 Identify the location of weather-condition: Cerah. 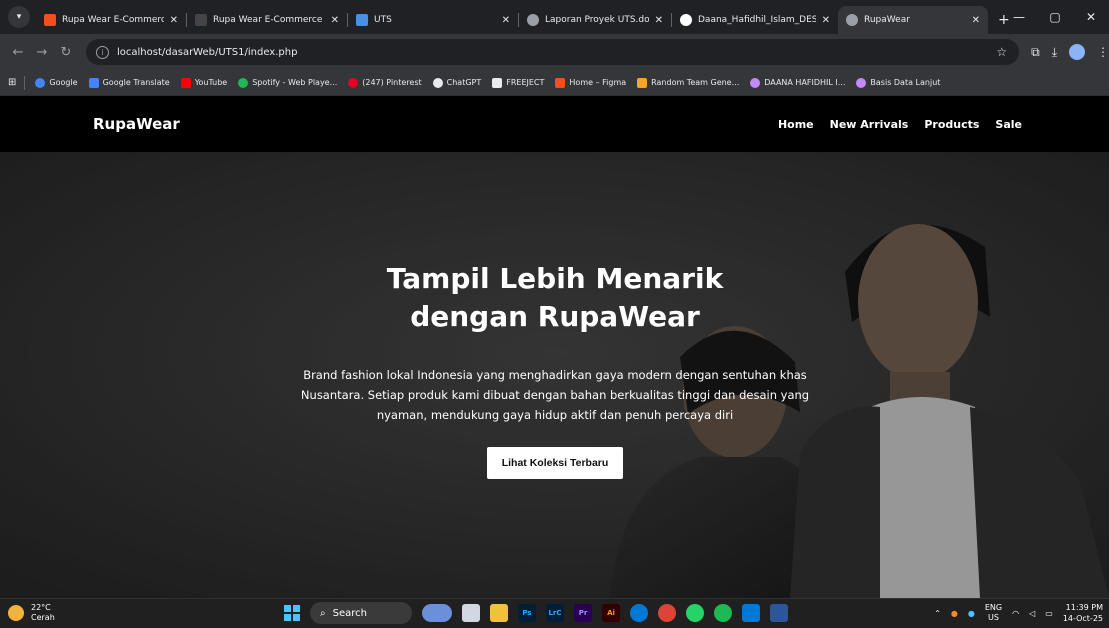
(43, 617).